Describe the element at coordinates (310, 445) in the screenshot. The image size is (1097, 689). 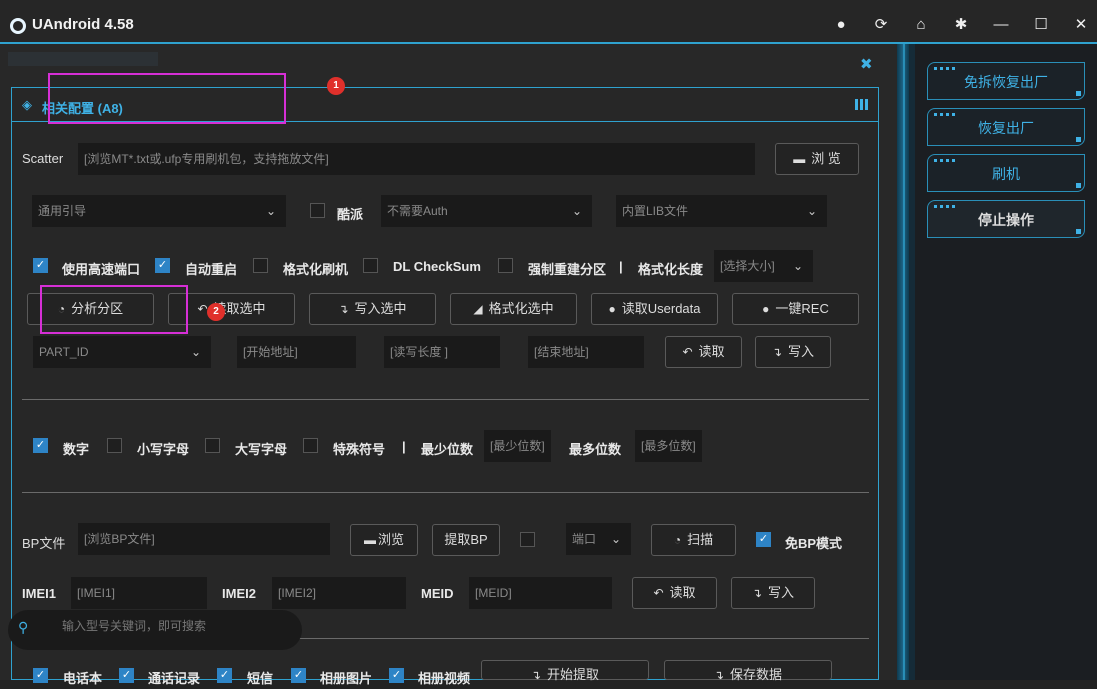
I see `special-chars-checkbox` at that location.